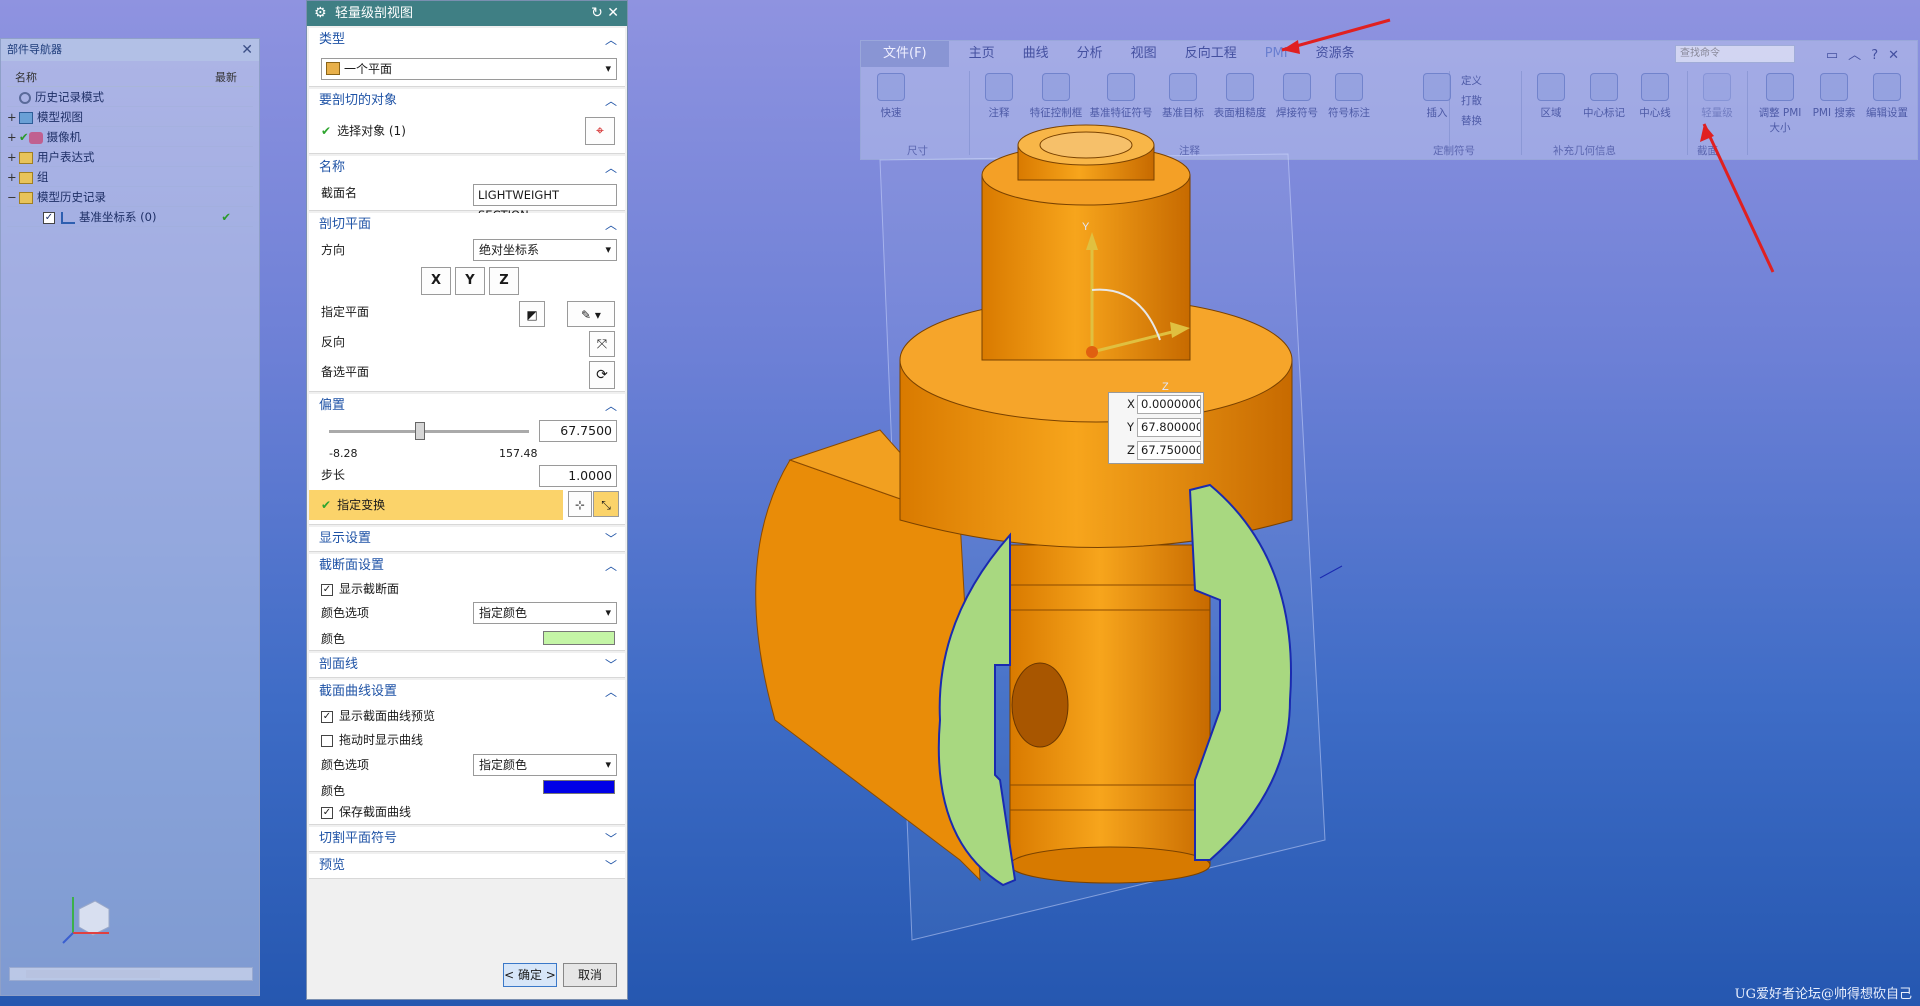 The height and width of the screenshot is (1006, 1920). Describe the element at coordinates (1086, 227) in the screenshot. I see `y-axis-icon: Y` at that location.